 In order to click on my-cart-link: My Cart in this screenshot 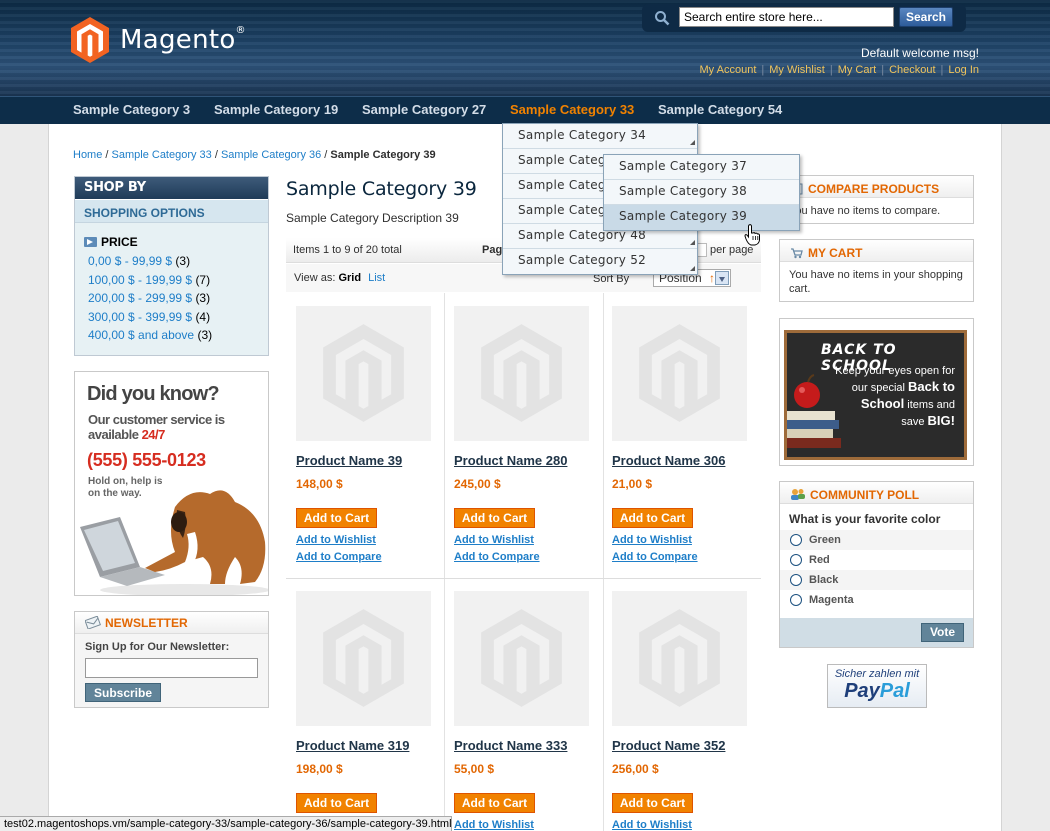, I will do `click(857, 70)`.